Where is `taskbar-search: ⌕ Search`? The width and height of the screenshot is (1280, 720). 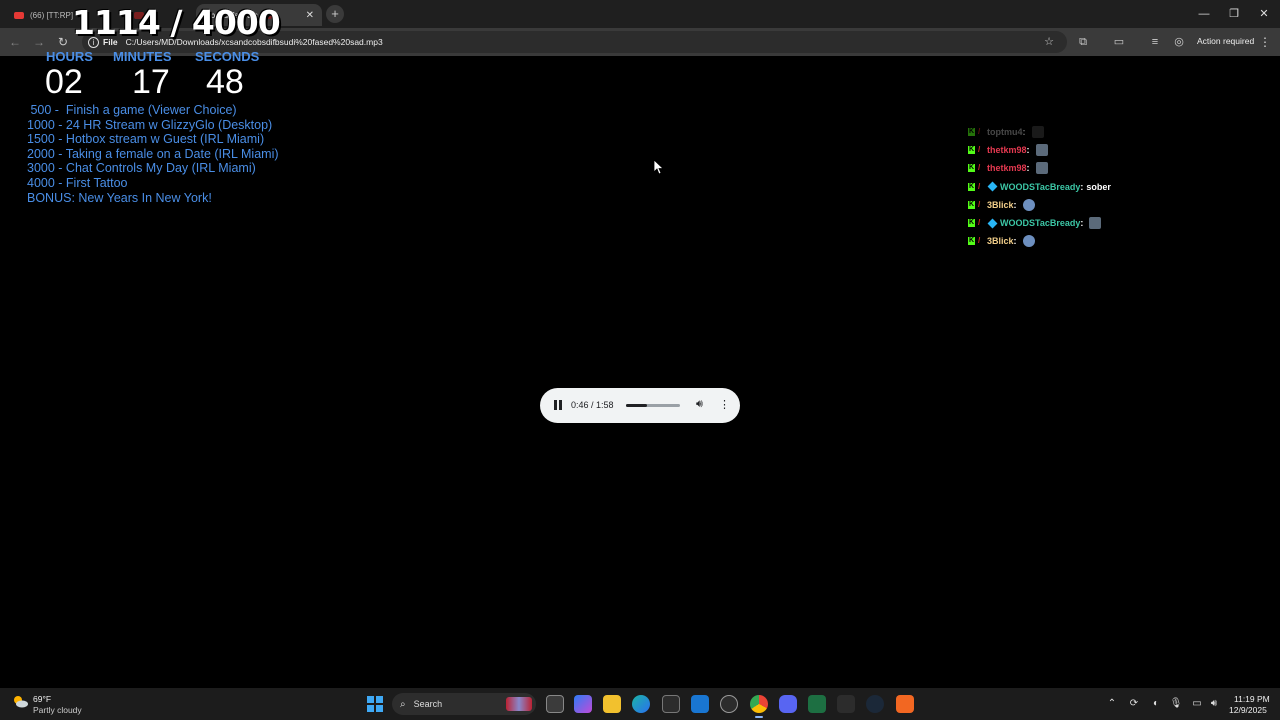
taskbar-search: ⌕ Search is located at coordinates (464, 704).